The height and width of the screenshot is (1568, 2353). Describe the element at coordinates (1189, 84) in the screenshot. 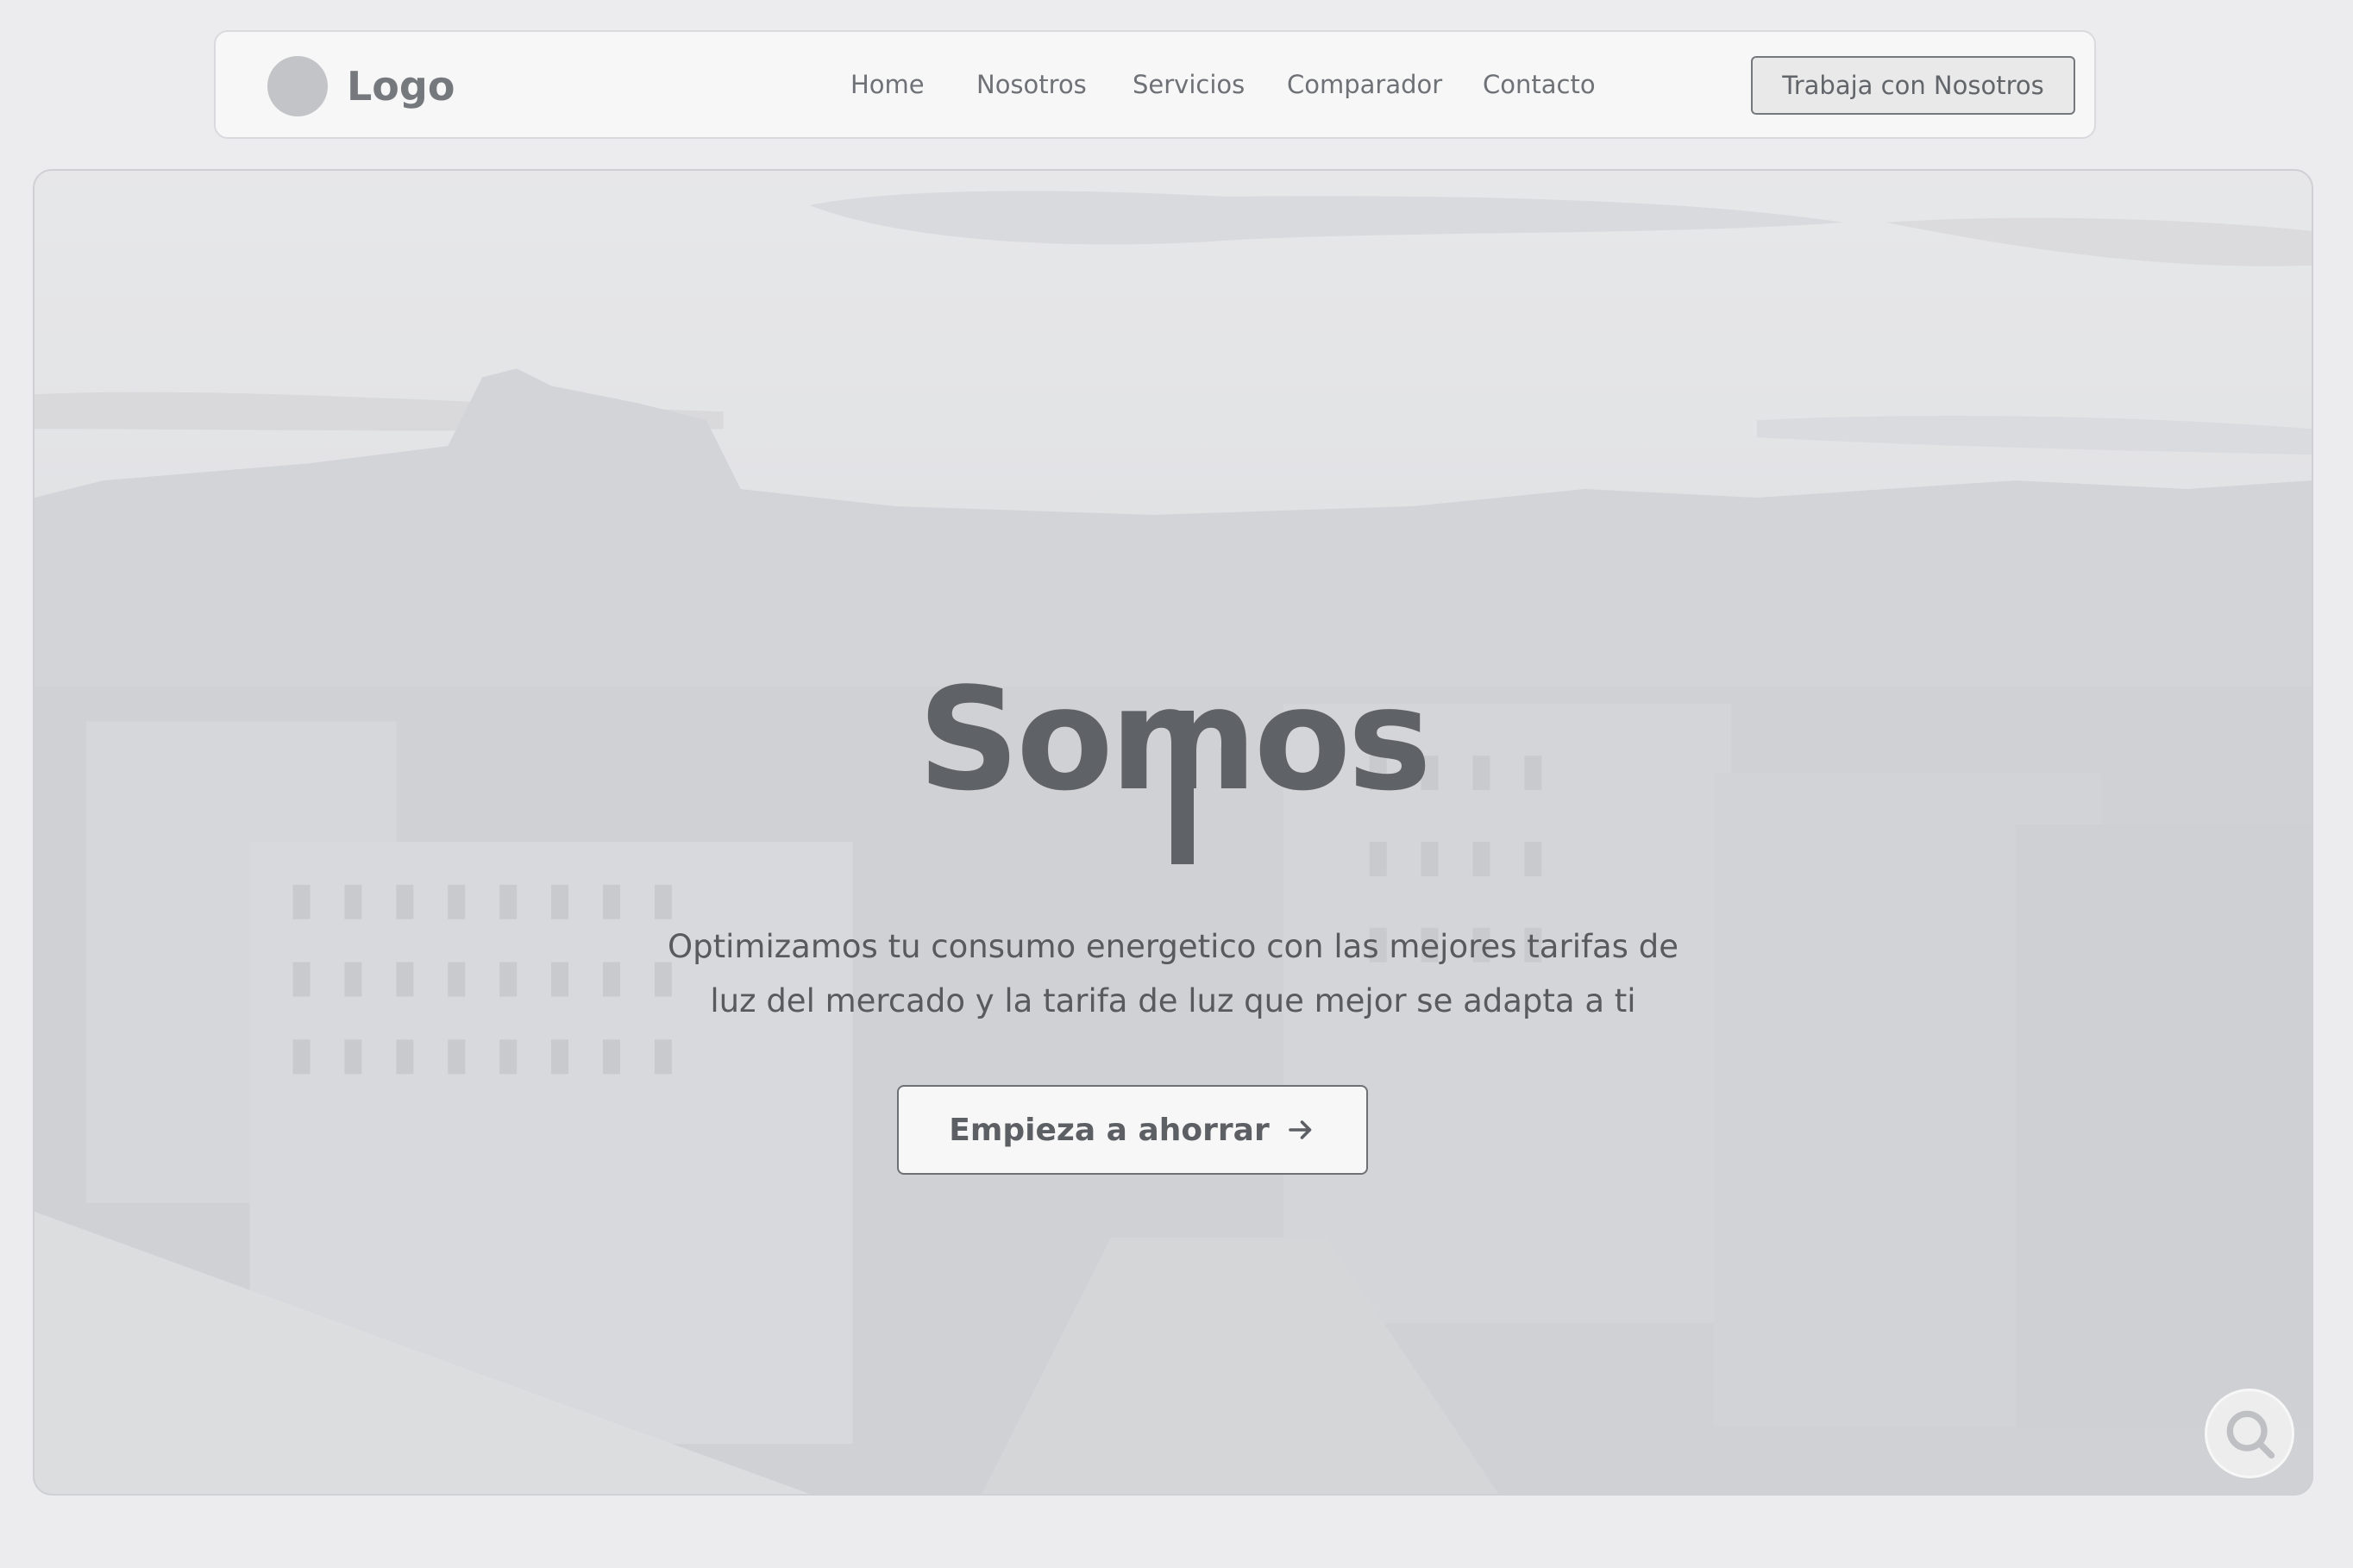

I see `nav-link-servicios: Servicios` at that location.